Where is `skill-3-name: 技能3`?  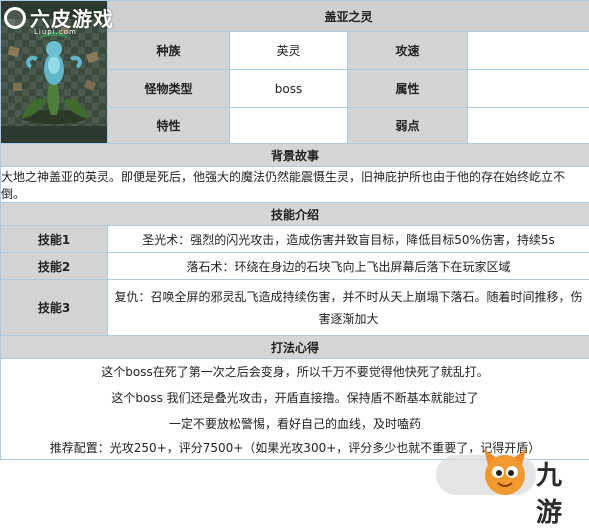 skill-3-name: 技能3 is located at coordinates (54, 308).